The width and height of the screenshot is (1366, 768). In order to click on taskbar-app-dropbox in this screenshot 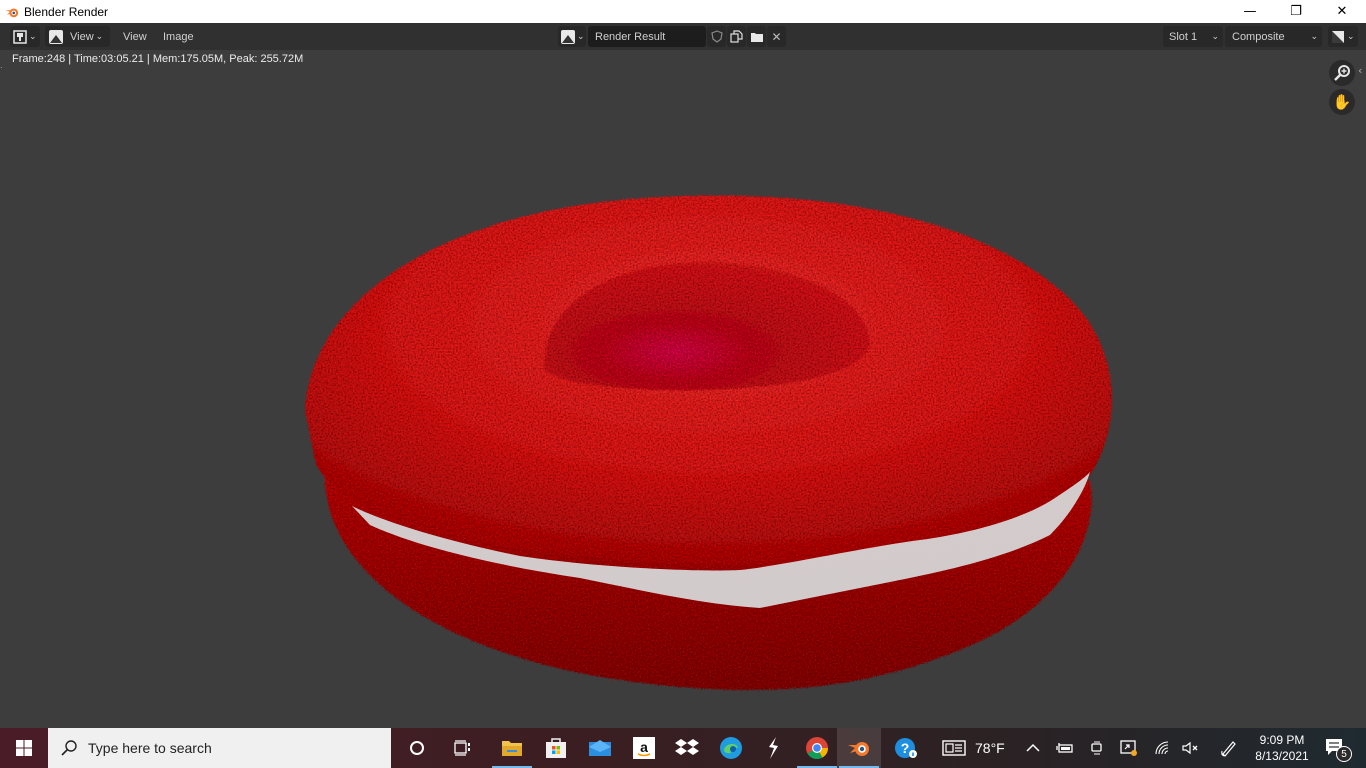, I will do `click(687, 748)`.